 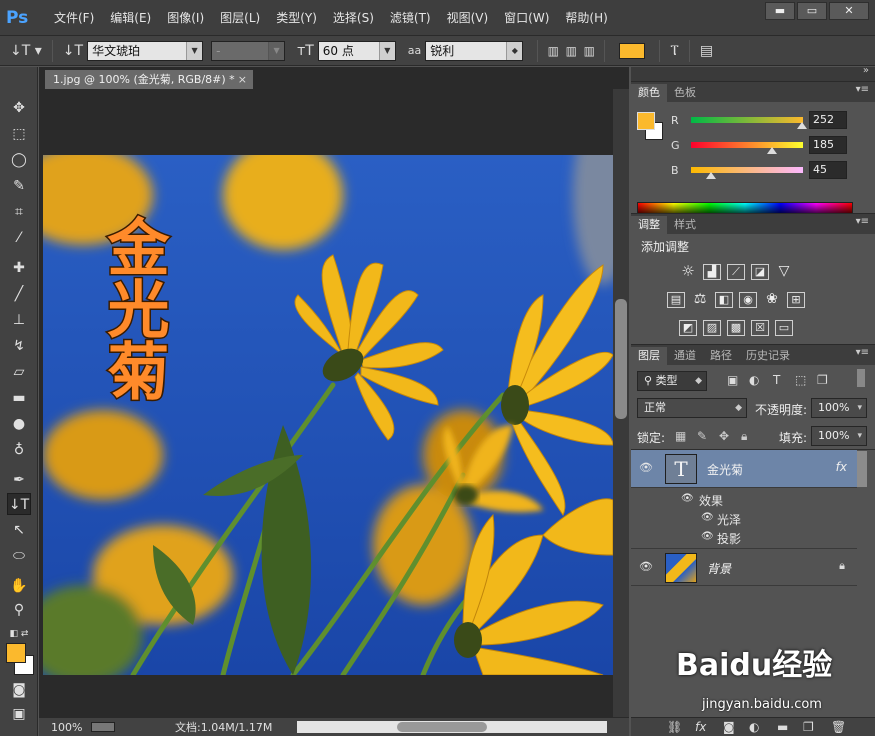 What do you see at coordinates (145, 50) in the screenshot?
I see `font-family-select: 华文琥珀 ▼` at bounding box center [145, 50].